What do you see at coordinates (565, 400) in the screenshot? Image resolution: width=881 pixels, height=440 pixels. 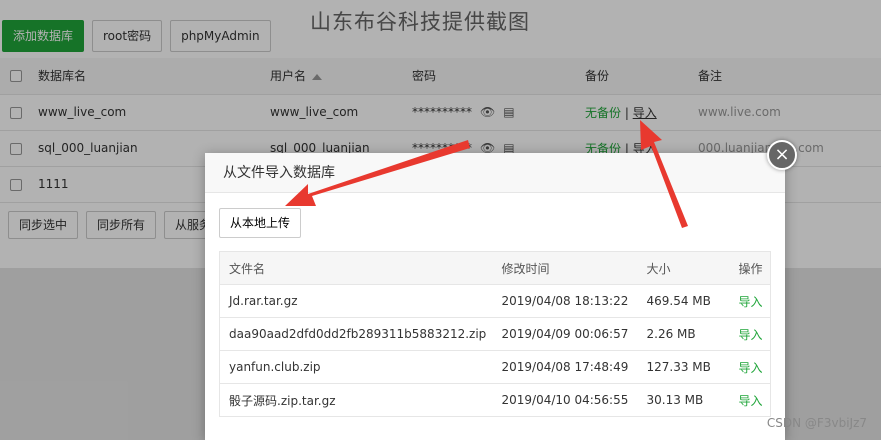 I see `file-mtime: 2019/04/10 04:56:55` at bounding box center [565, 400].